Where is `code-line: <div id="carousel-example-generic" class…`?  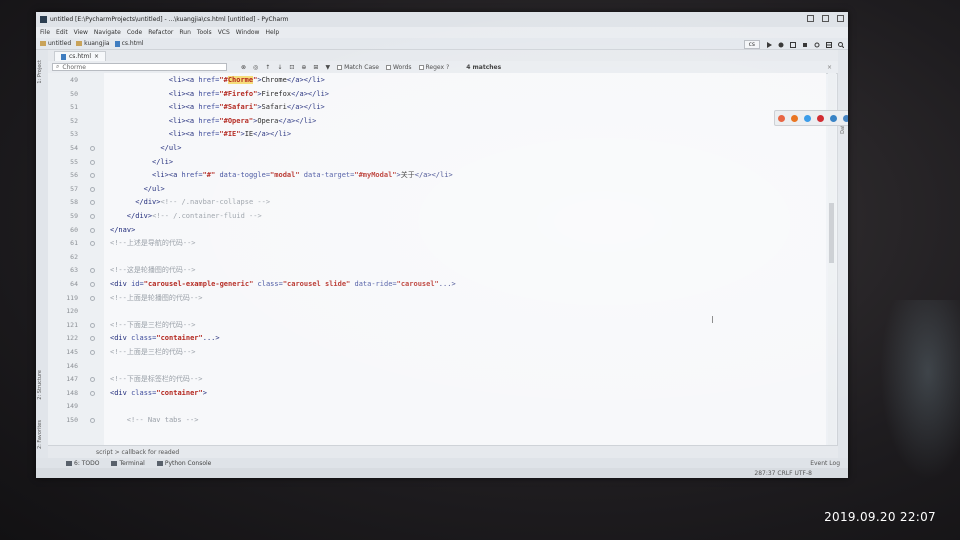
code-line: <div id="carousel-example-generic" class… is located at coordinates (465, 284).